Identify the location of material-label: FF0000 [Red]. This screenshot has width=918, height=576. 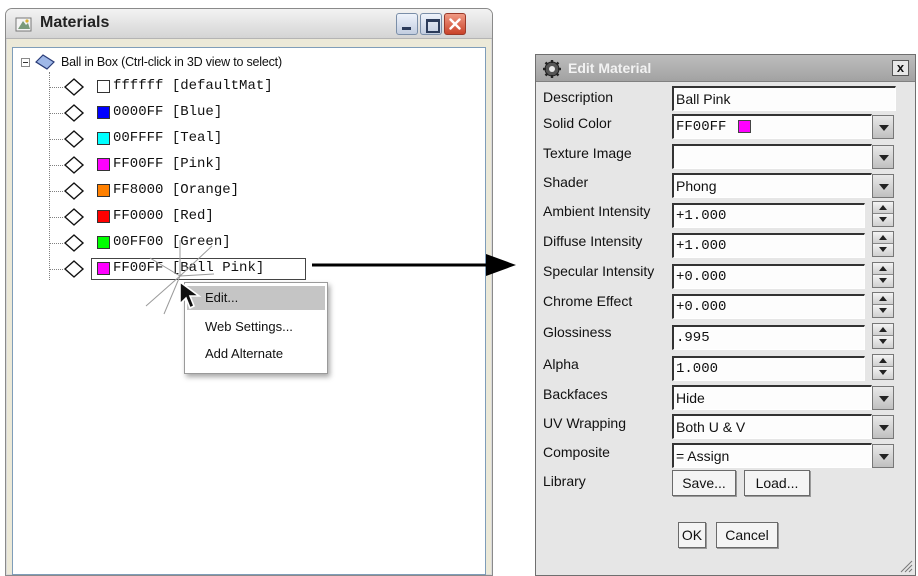
(163, 216).